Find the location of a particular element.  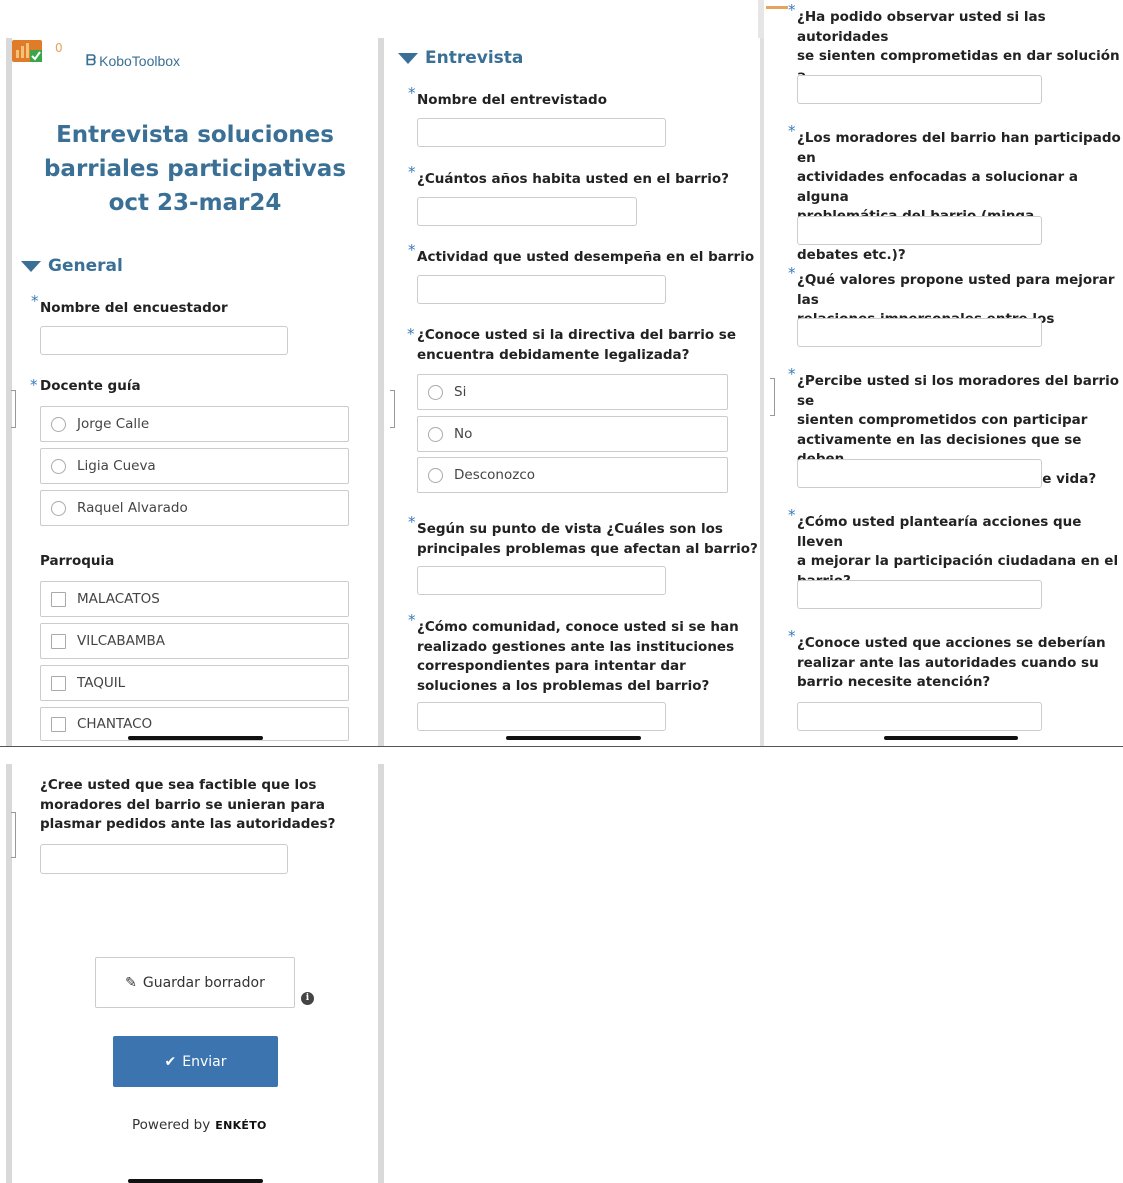

section-entrevista-toggle: Entrevista is located at coordinates (460, 58).